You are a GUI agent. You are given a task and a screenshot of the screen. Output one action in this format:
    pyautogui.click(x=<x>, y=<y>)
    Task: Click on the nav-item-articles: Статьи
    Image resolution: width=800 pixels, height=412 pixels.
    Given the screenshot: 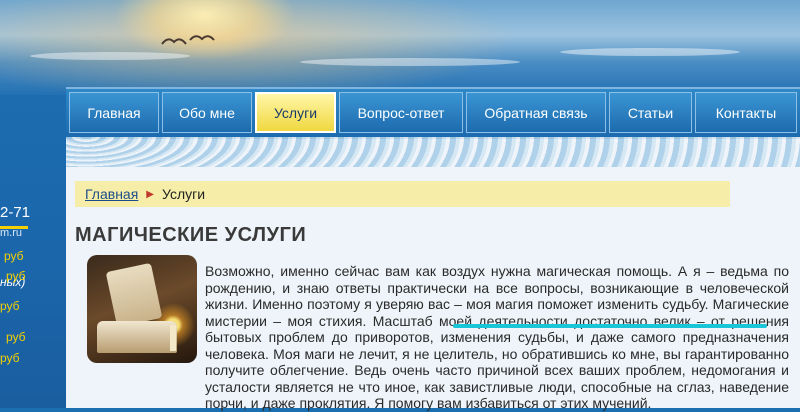 What is the action you would take?
    pyautogui.click(x=650, y=112)
    